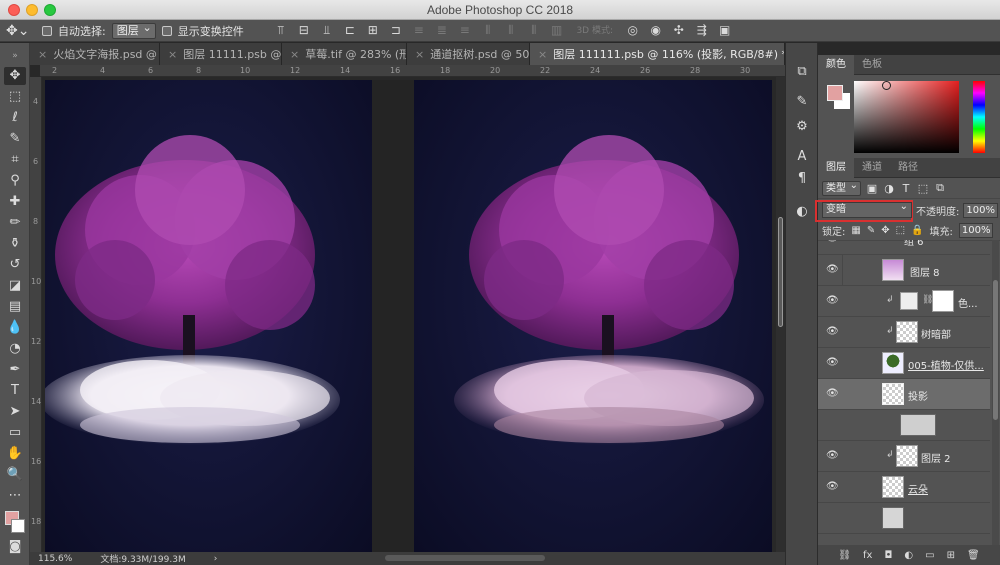  I want to click on dodge-tool-icon: ◔, so click(15, 349).